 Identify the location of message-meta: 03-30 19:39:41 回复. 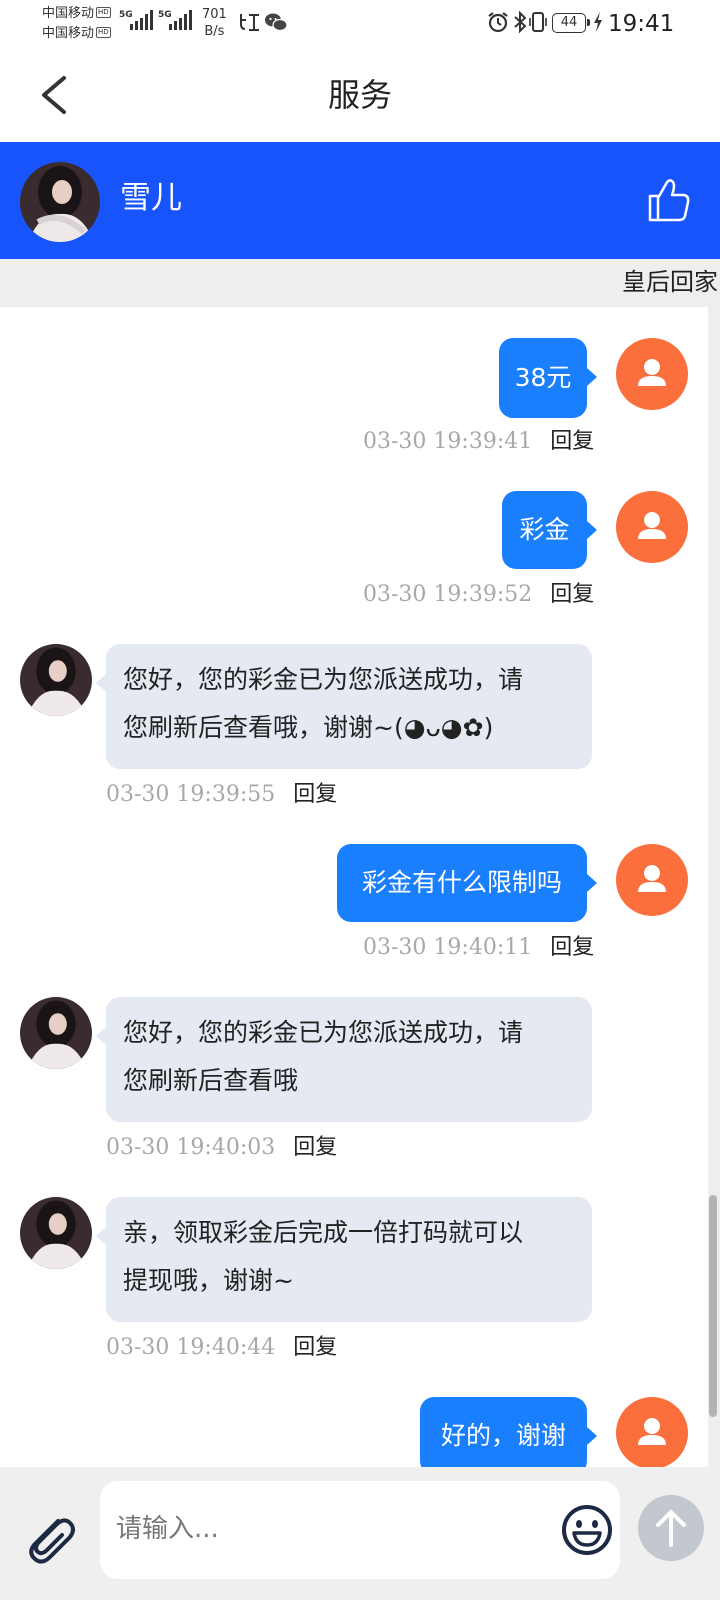
(478, 442).